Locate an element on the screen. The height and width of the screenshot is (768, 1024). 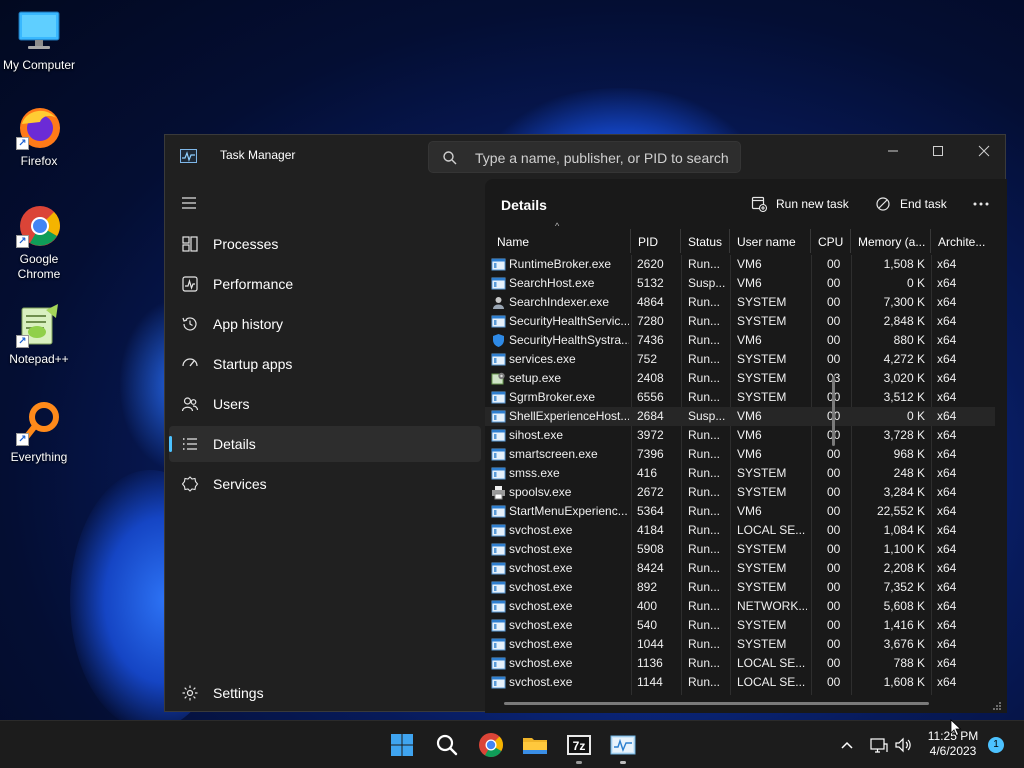
hamburger-menu-button is located at coordinates (189, 203).